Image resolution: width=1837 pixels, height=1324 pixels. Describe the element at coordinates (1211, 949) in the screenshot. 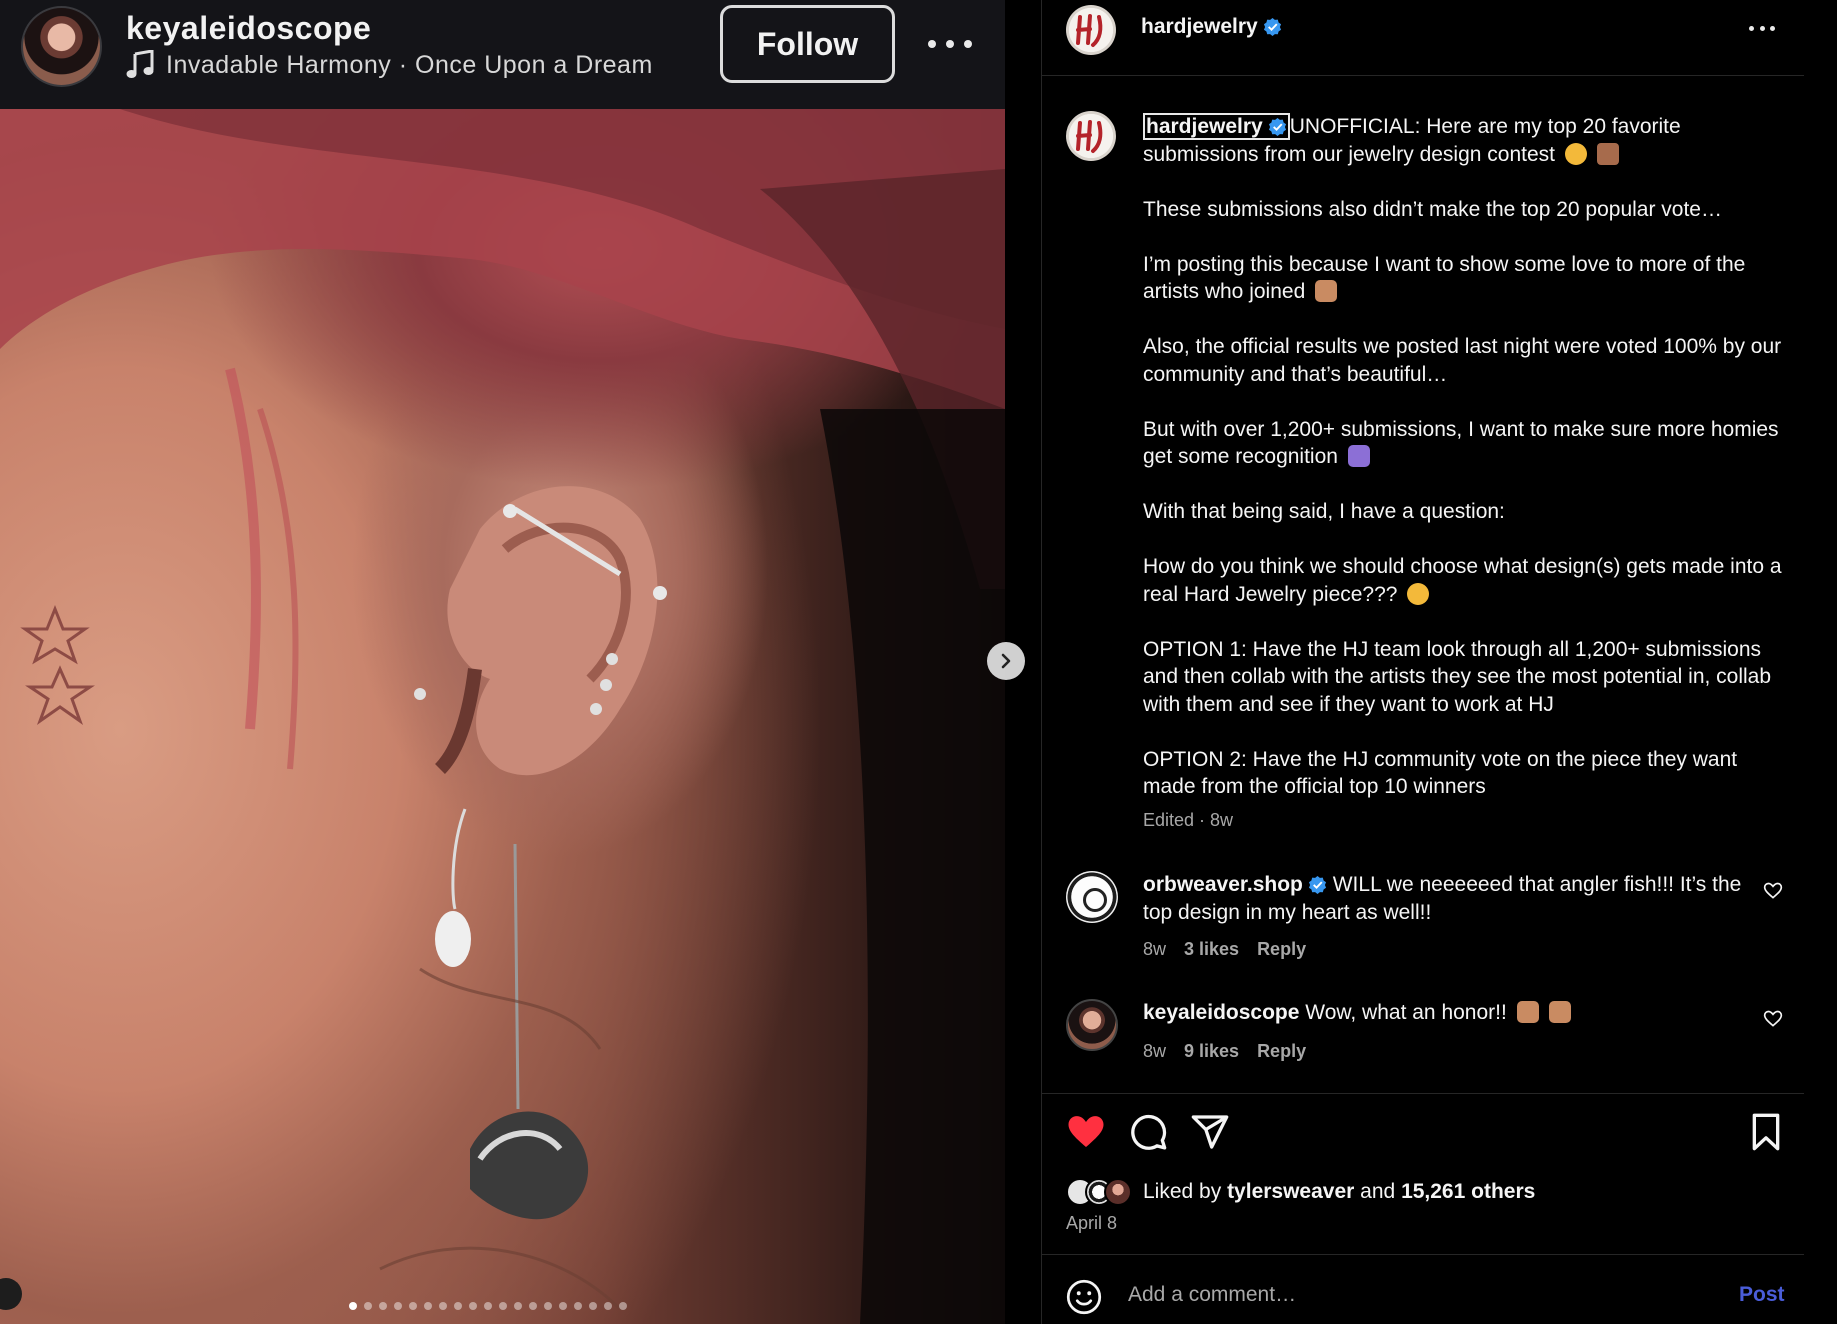

I see `comment-likes: 3 likes` at that location.